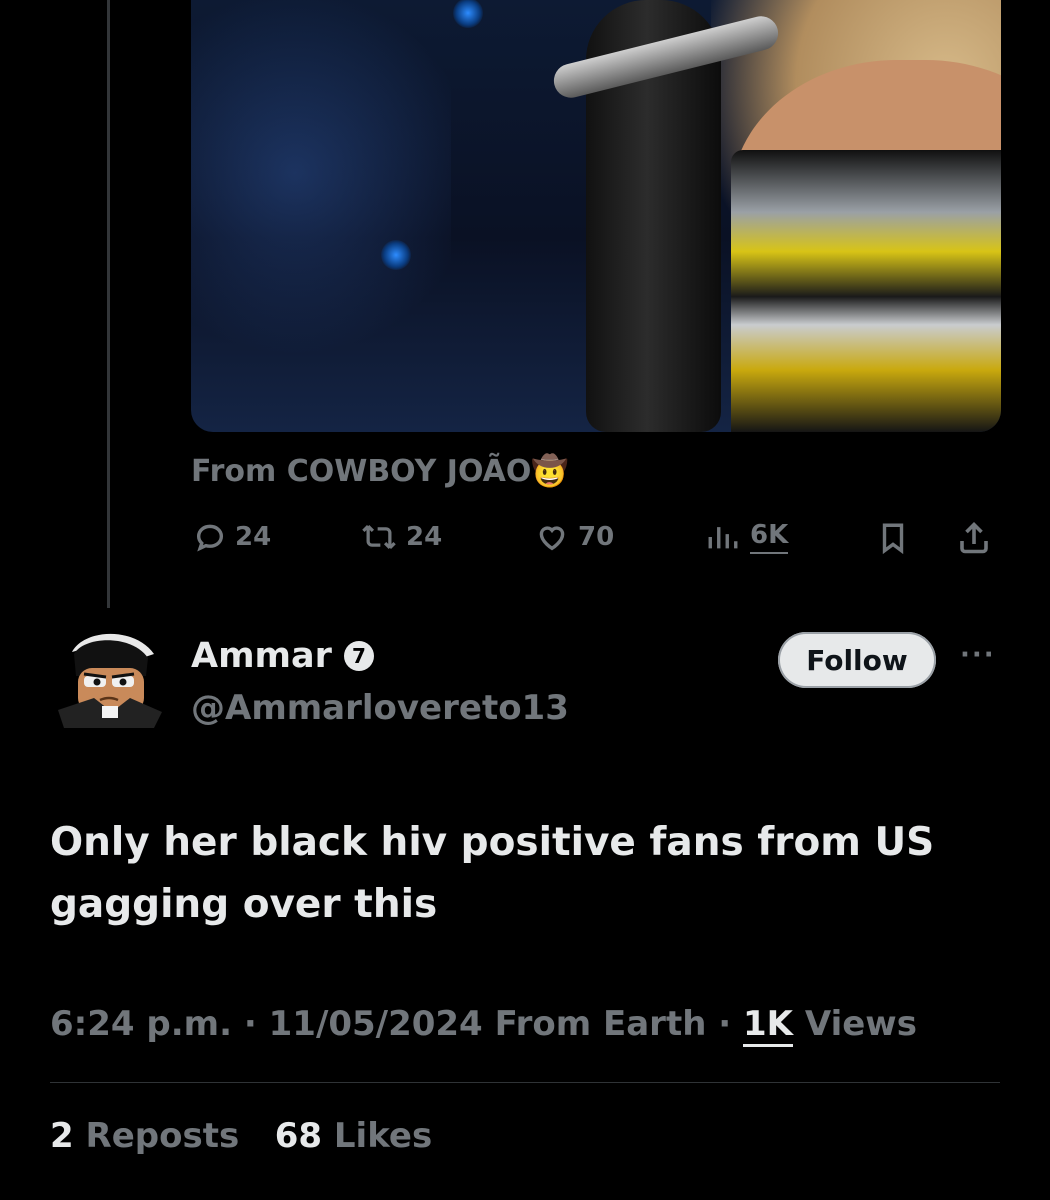  What do you see at coordinates (62, 1136) in the screenshot?
I see `reposts-stat-count: 2` at bounding box center [62, 1136].